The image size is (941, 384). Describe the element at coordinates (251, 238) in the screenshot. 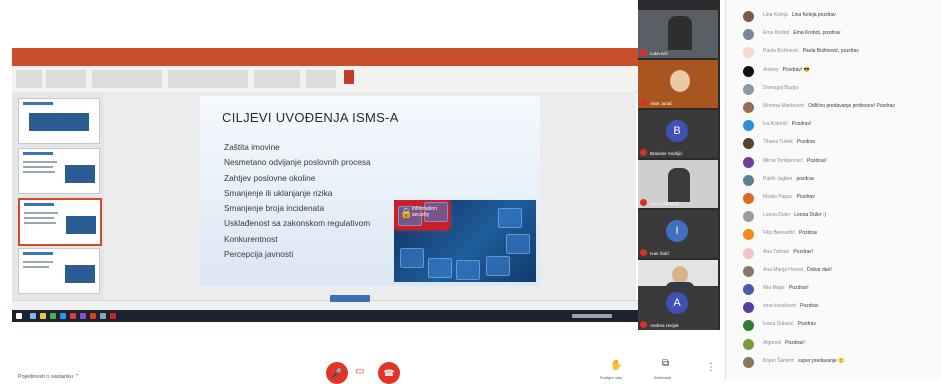

I see `bullet: Konkurentnost` at that location.